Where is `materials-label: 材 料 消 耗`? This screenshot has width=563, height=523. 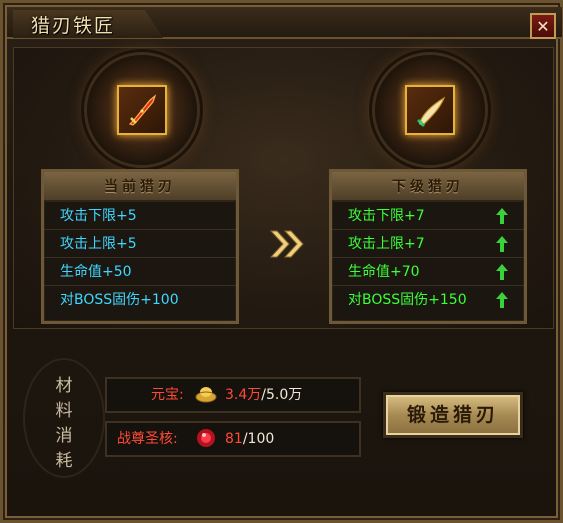
materials-label: 材 料 消 耗 is located at coordinates (64, 421).